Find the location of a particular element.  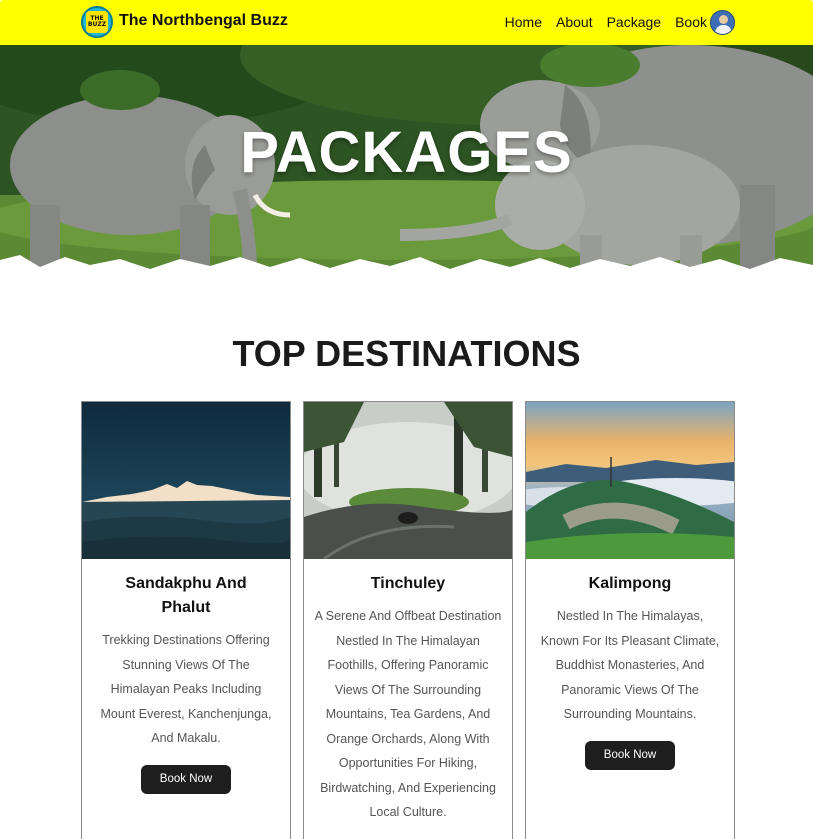

brand-logo: THE BUZZ is located at coordinates (97, 22).